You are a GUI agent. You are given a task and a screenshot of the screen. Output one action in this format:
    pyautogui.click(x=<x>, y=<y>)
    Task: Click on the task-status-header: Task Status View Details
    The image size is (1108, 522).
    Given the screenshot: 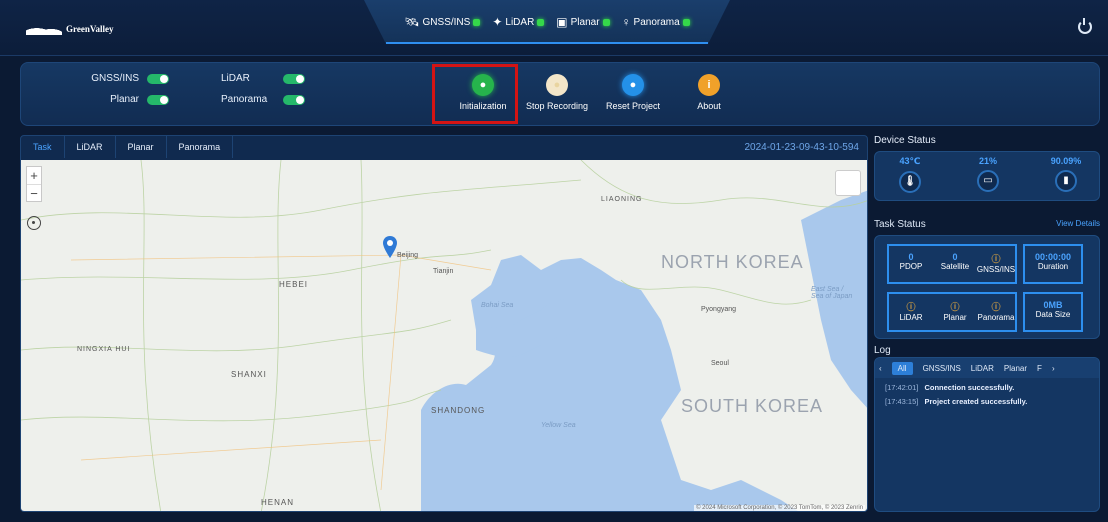 What is the action you would take?
    pyautogui.click(x=987, y=224)
    